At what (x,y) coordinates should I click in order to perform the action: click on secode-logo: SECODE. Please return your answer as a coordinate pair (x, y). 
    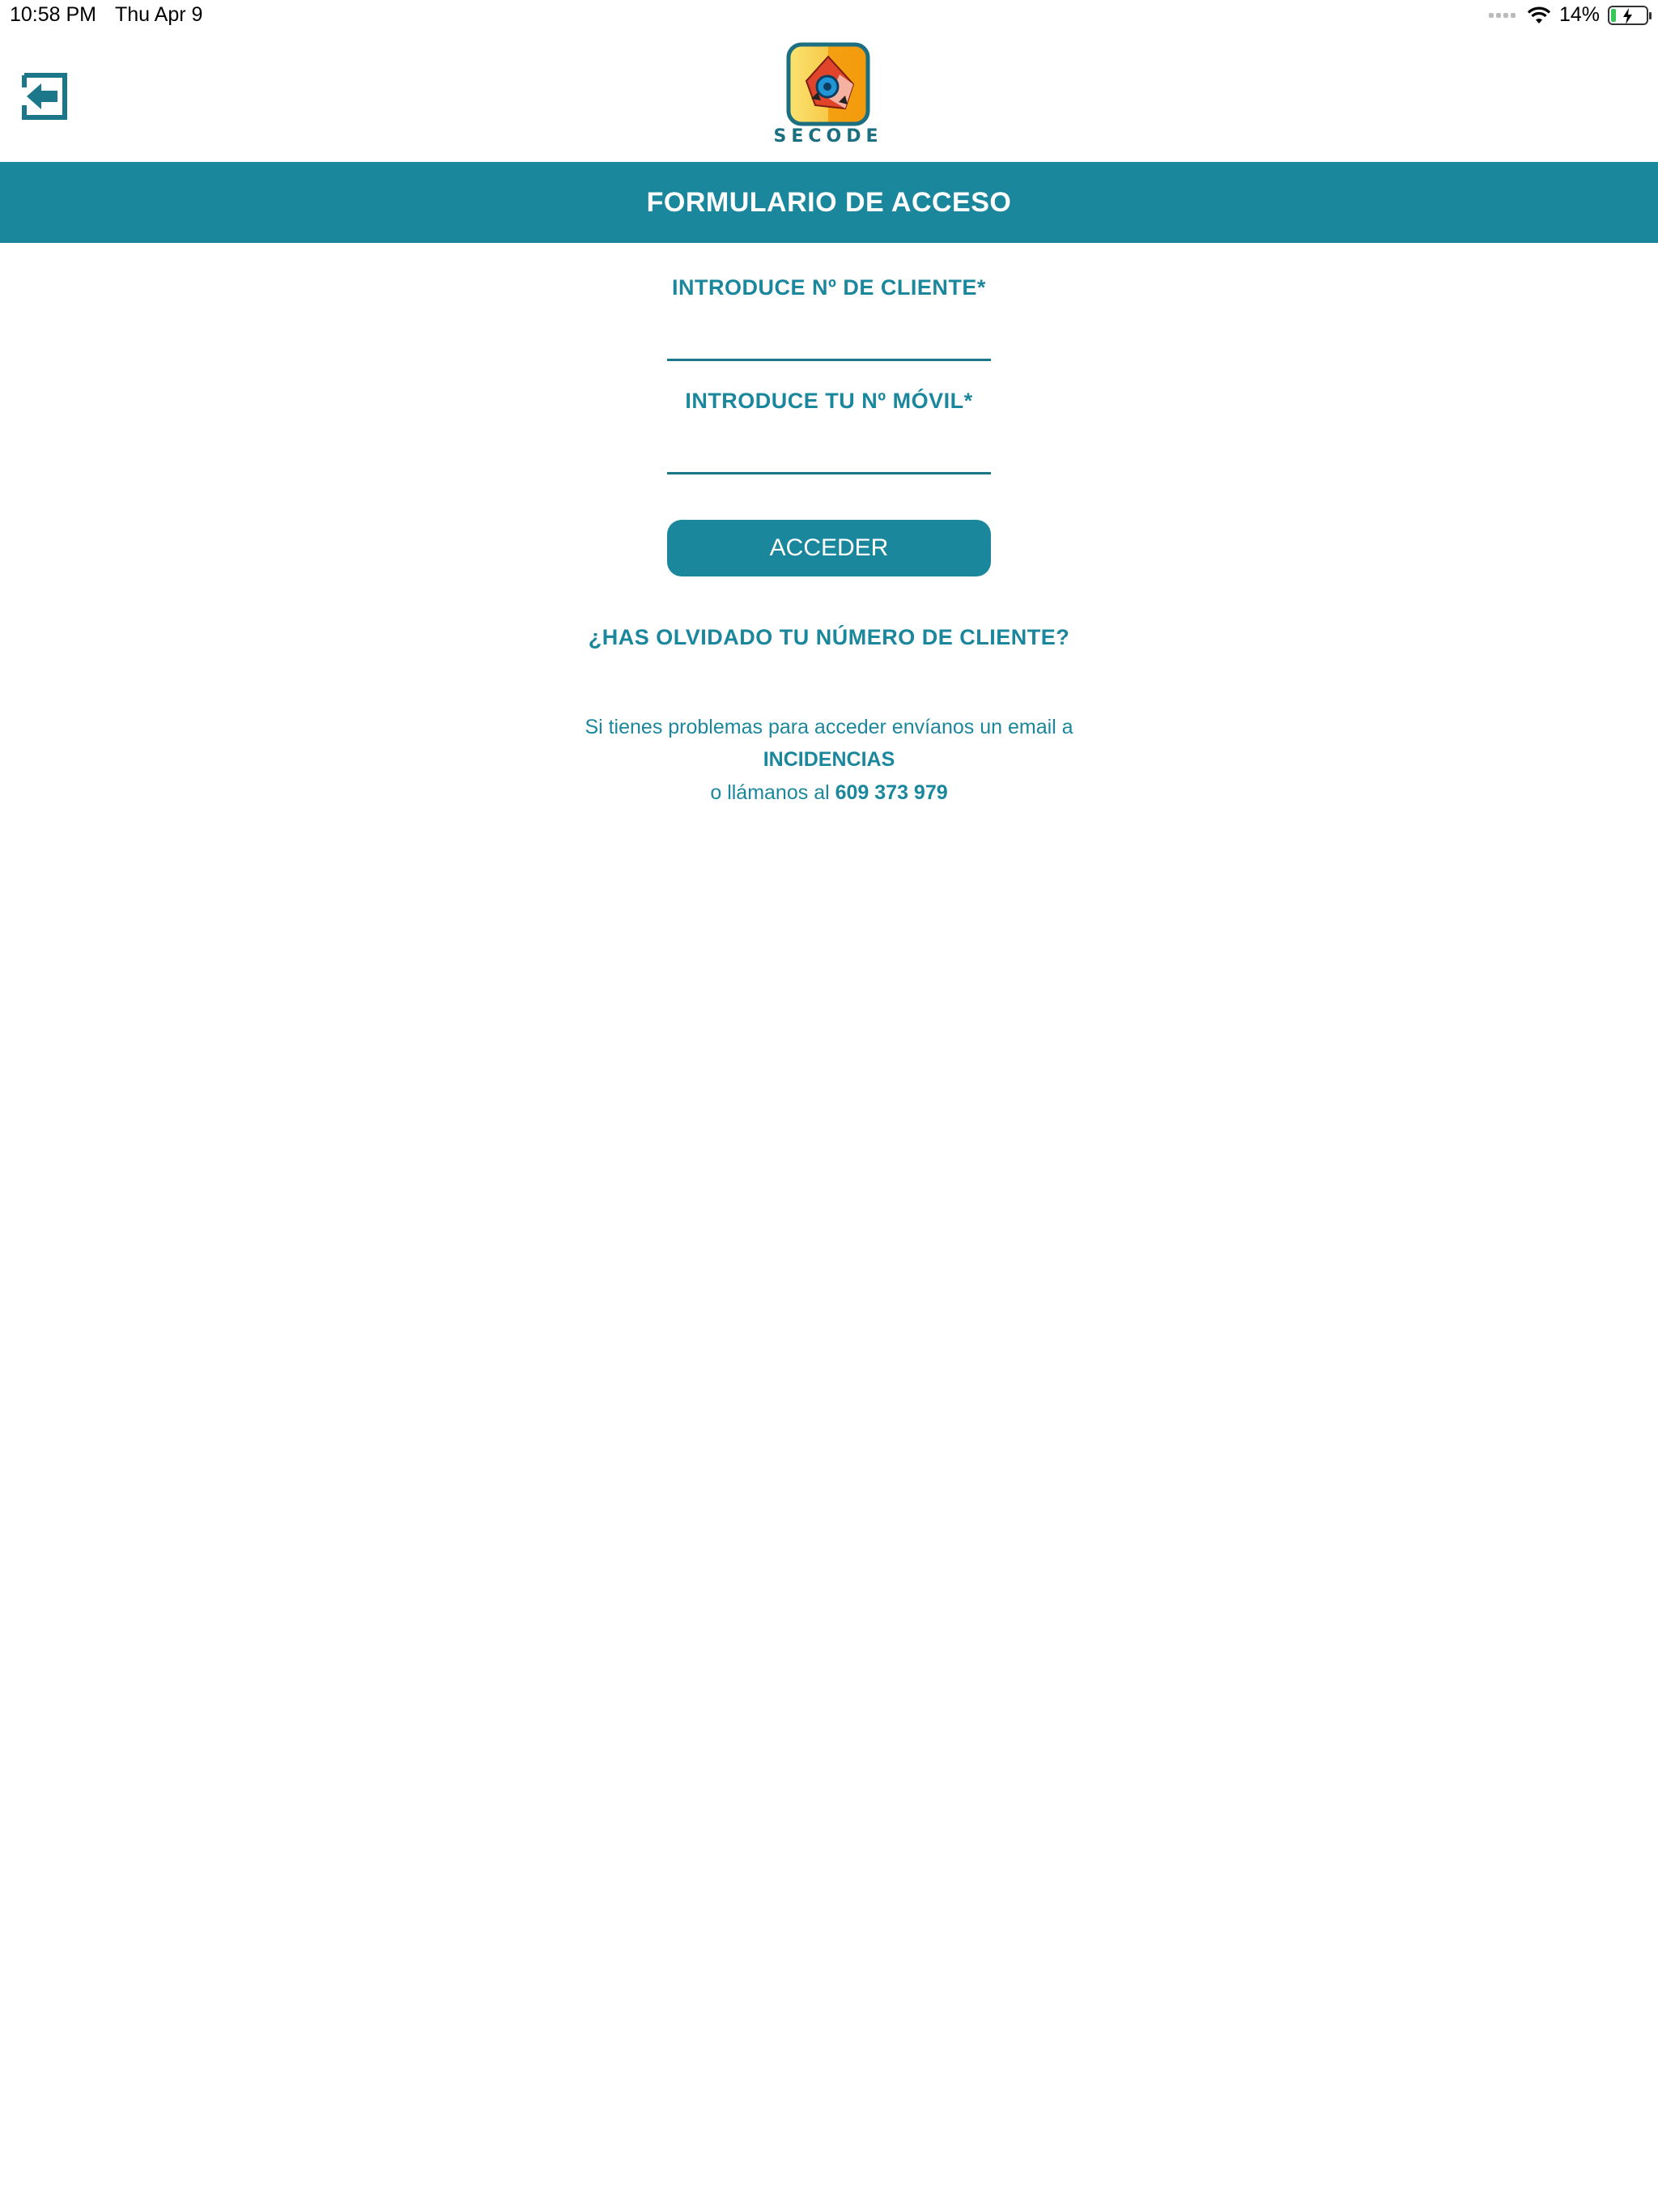
    Looking at the image, I should click on (828, 95).